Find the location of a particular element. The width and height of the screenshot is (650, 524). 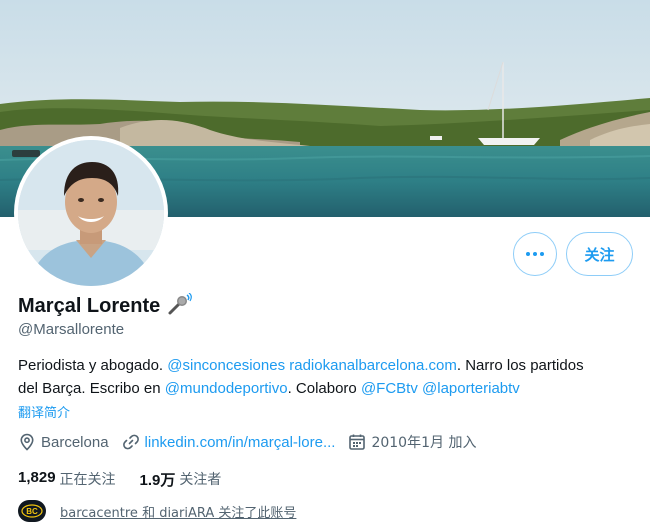

joined-text: 2010年1月 加入 is located at coordinates (424, 443).